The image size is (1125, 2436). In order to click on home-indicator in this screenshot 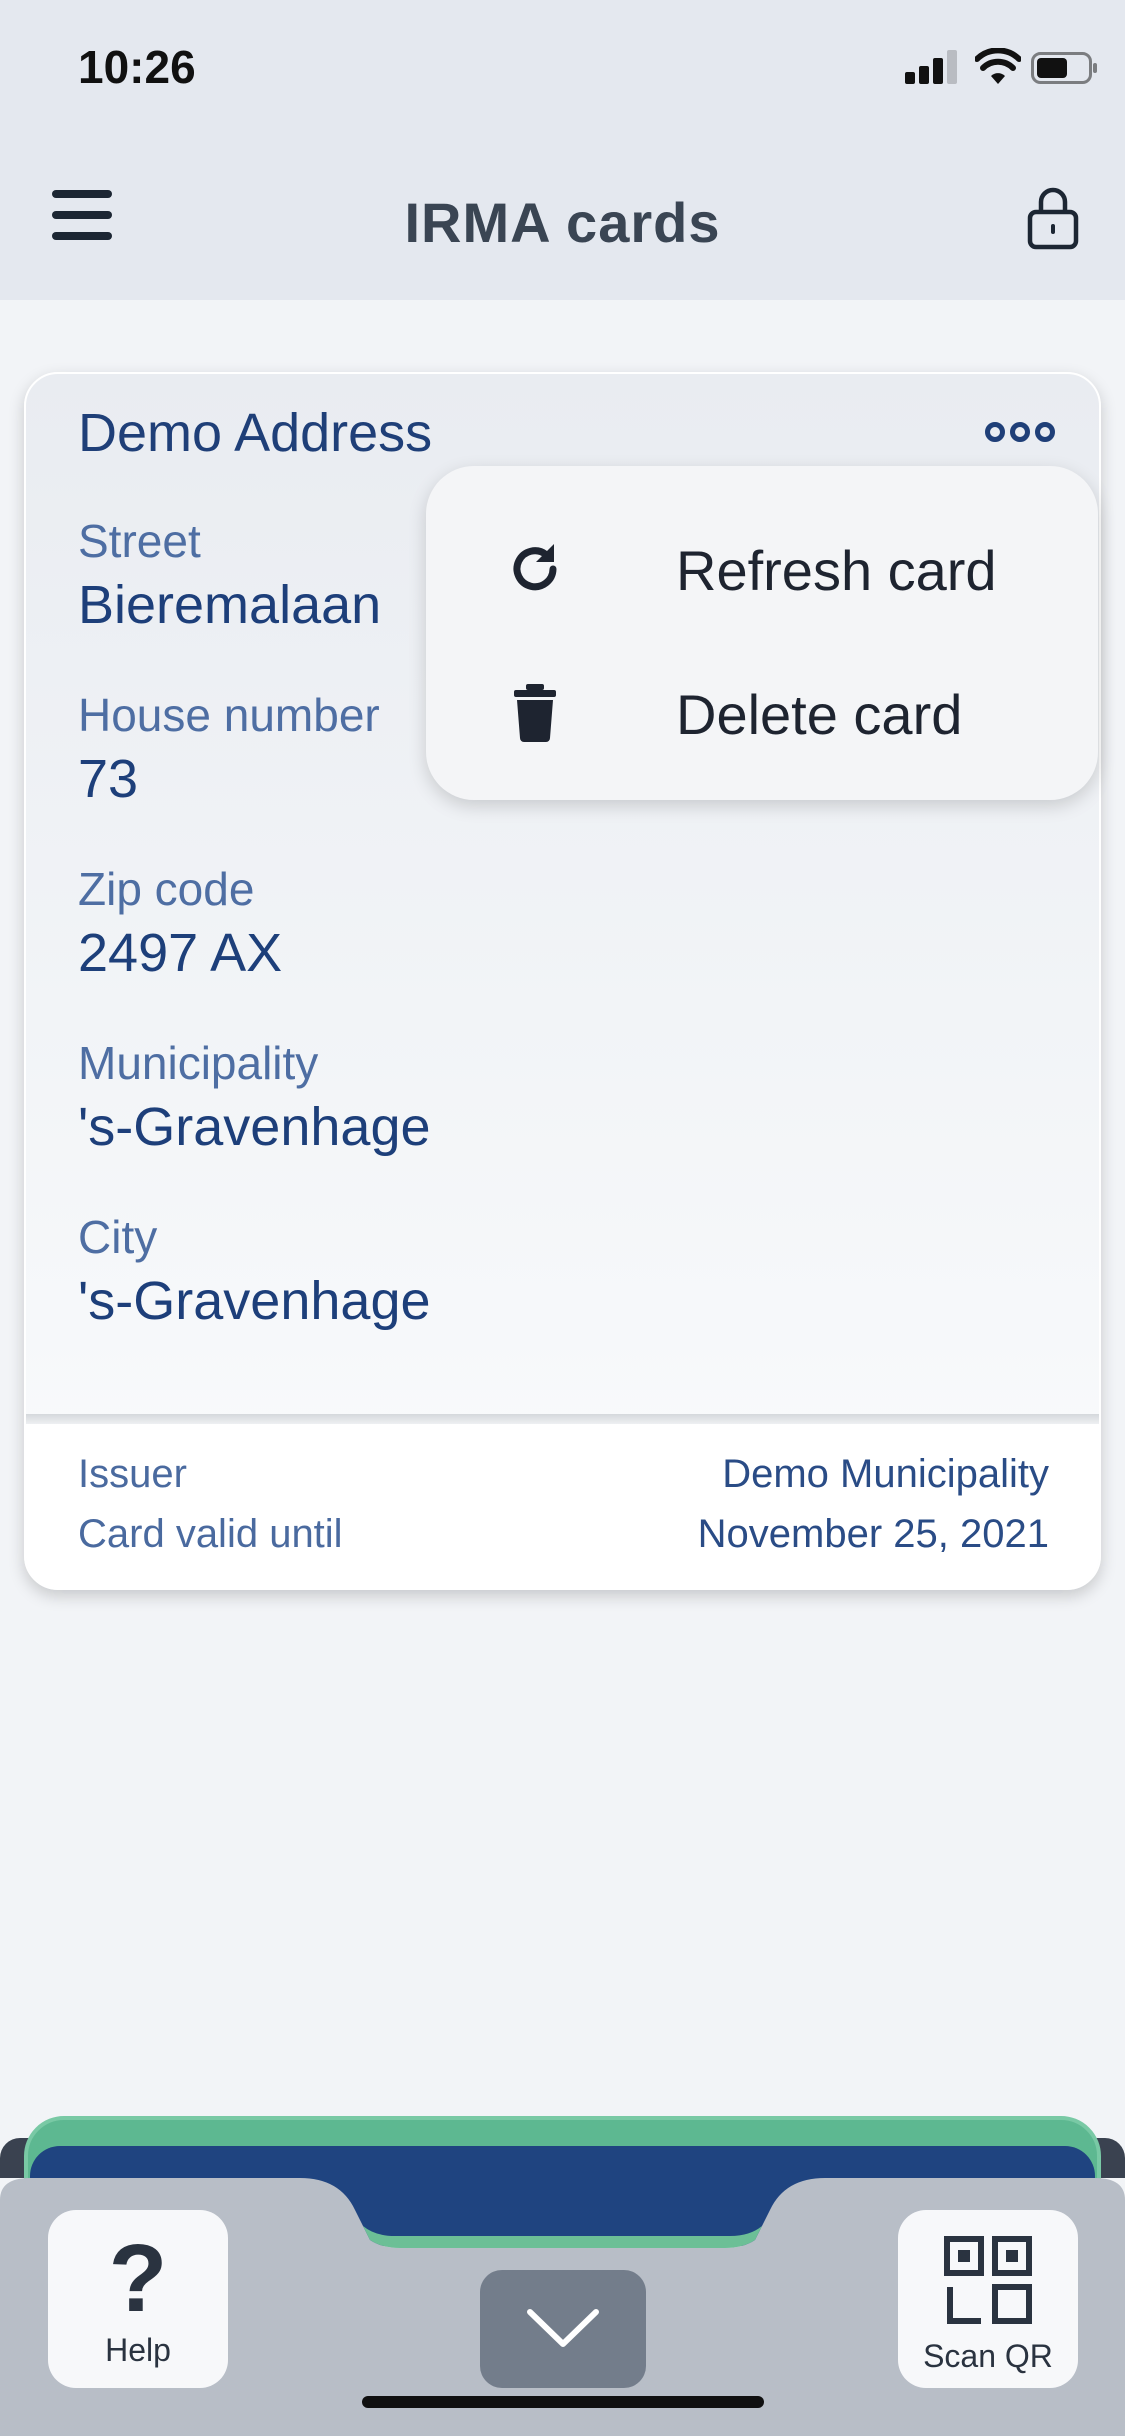, I will do `click(563, 2402)`.